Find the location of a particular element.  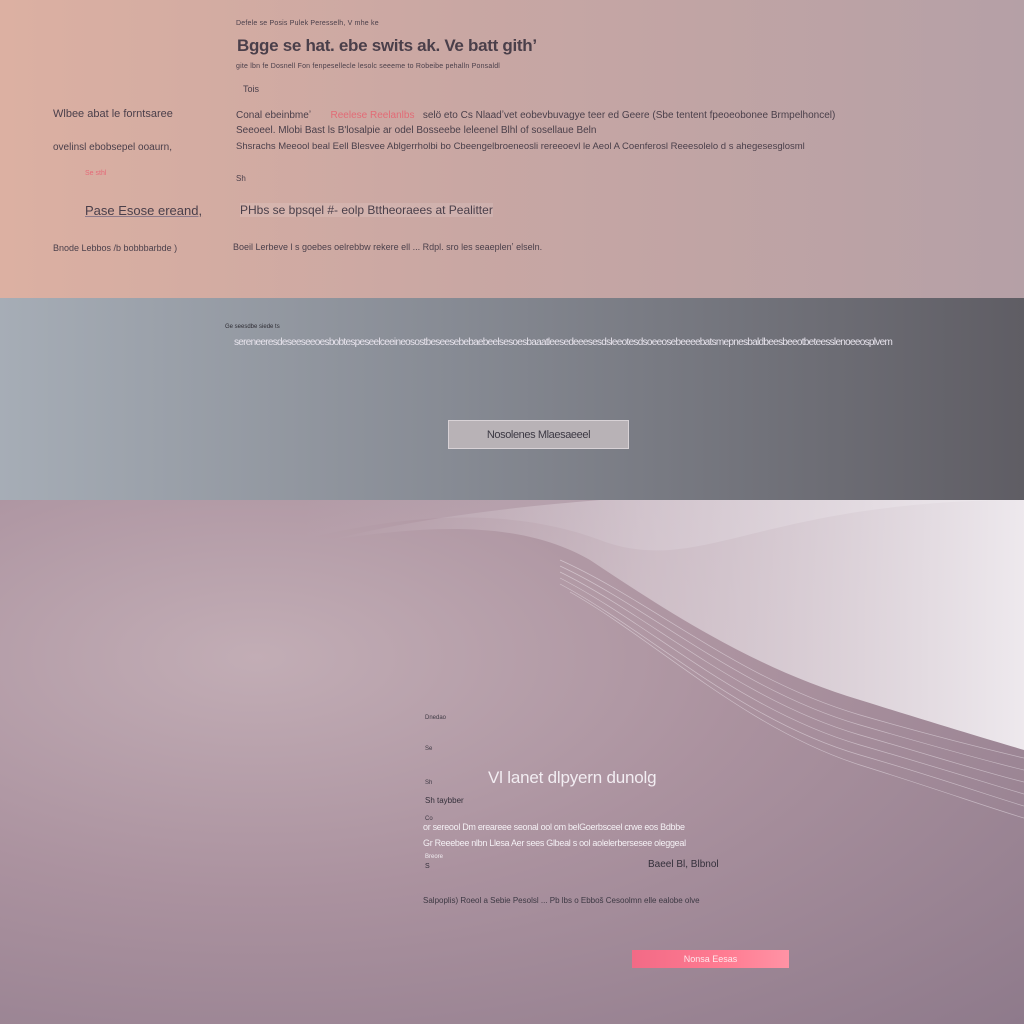

feature-author: Baeel Bl, Blbnol is located at coordinates (683, 864).